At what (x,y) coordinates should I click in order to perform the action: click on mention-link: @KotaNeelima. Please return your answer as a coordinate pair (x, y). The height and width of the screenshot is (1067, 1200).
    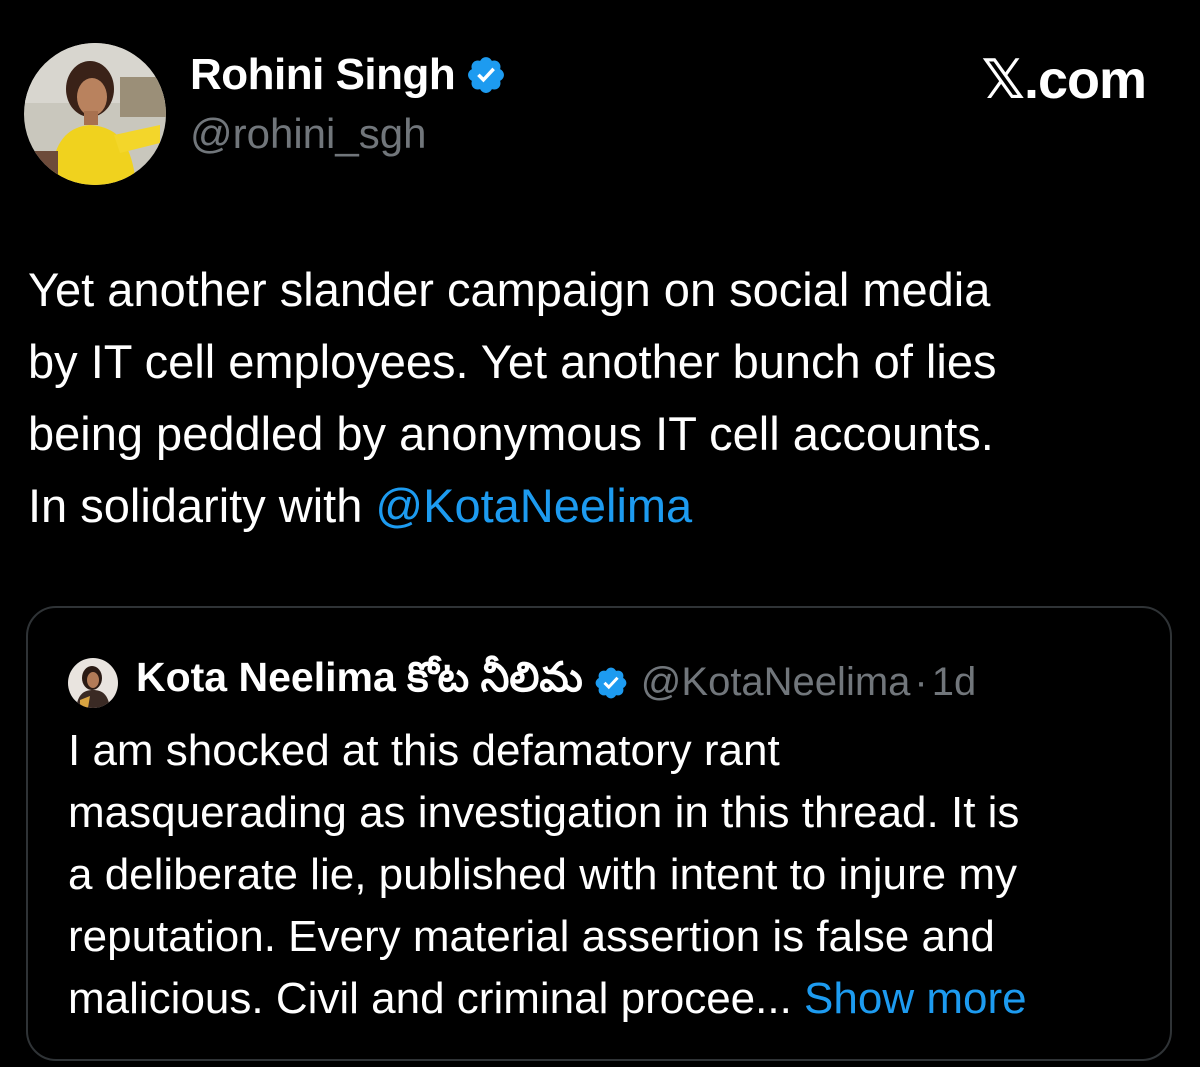
    Looking at the image, I should click on (533, 505).